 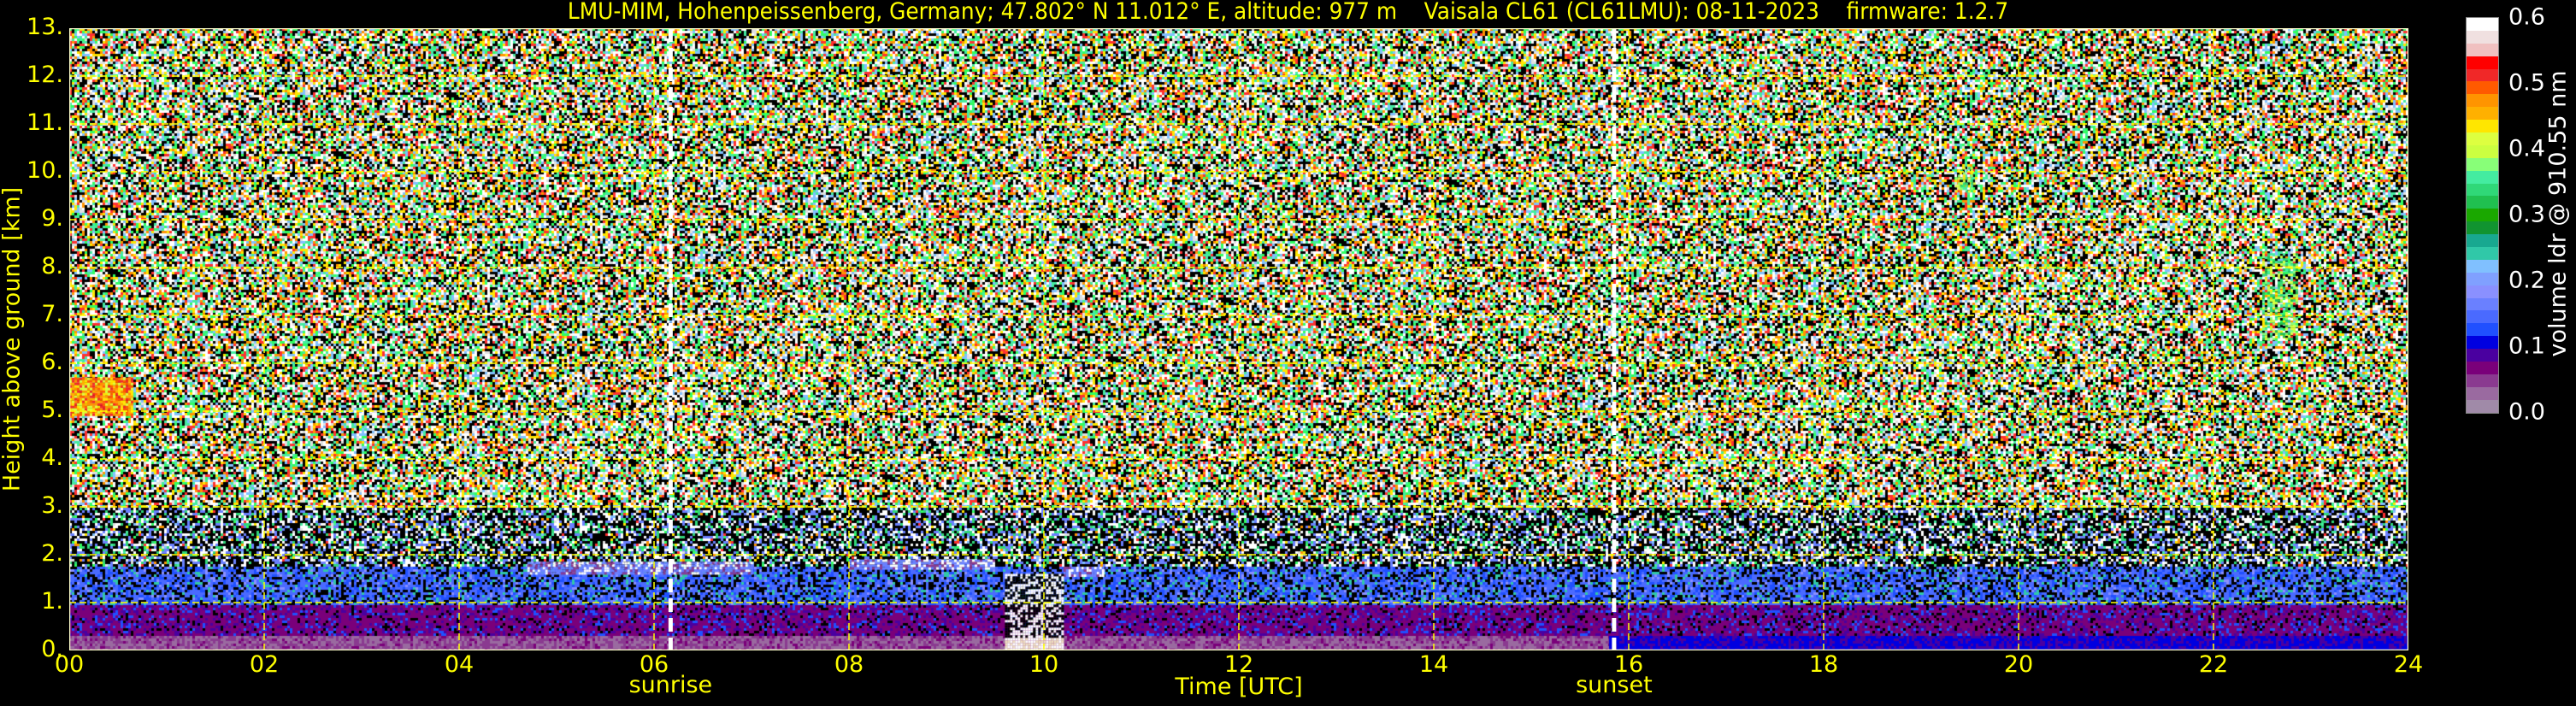 I want to click on x-tick-label: 04, so click(x=459, y=664).